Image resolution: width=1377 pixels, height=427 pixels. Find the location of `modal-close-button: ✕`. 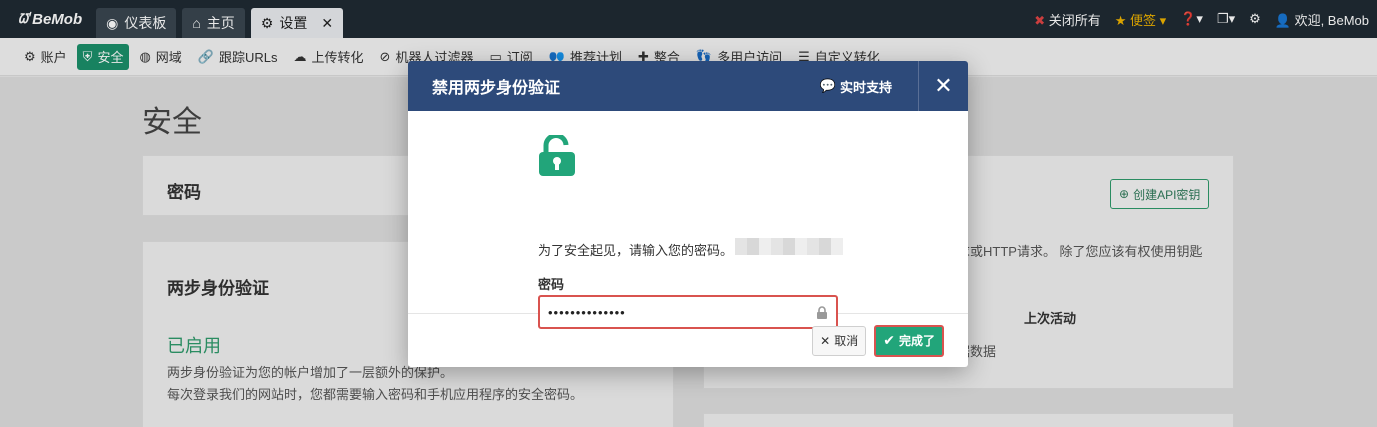

modal-close-button: ✕ is located at coordinates (943, 86).